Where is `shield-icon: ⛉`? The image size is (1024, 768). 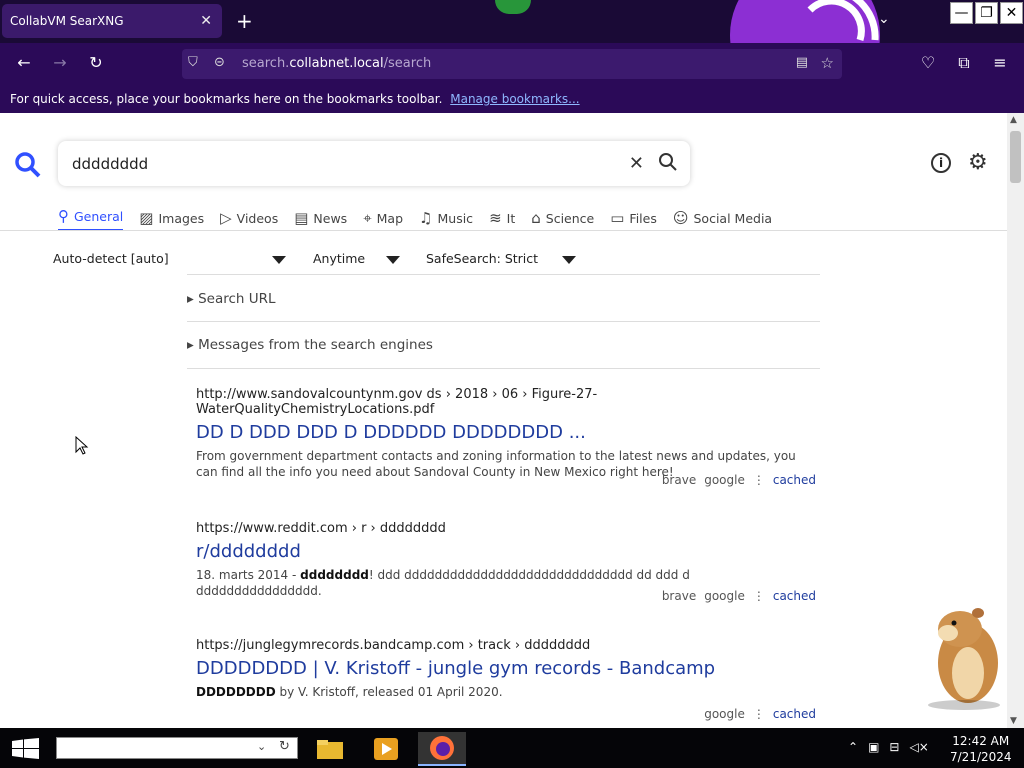
shield-icon: ⛉ is located at coordinates (193, 62).